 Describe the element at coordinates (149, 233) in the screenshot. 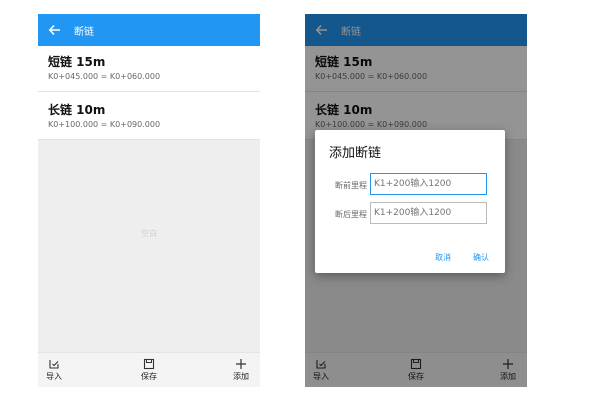

I see `empty-text: 空白` at that location.